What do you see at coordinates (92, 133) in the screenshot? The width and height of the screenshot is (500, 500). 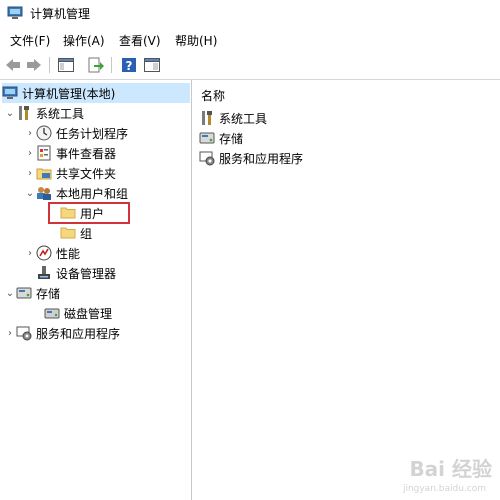 I see `tree-item-label: 任务计划程序` at bounding box center [92, 133].